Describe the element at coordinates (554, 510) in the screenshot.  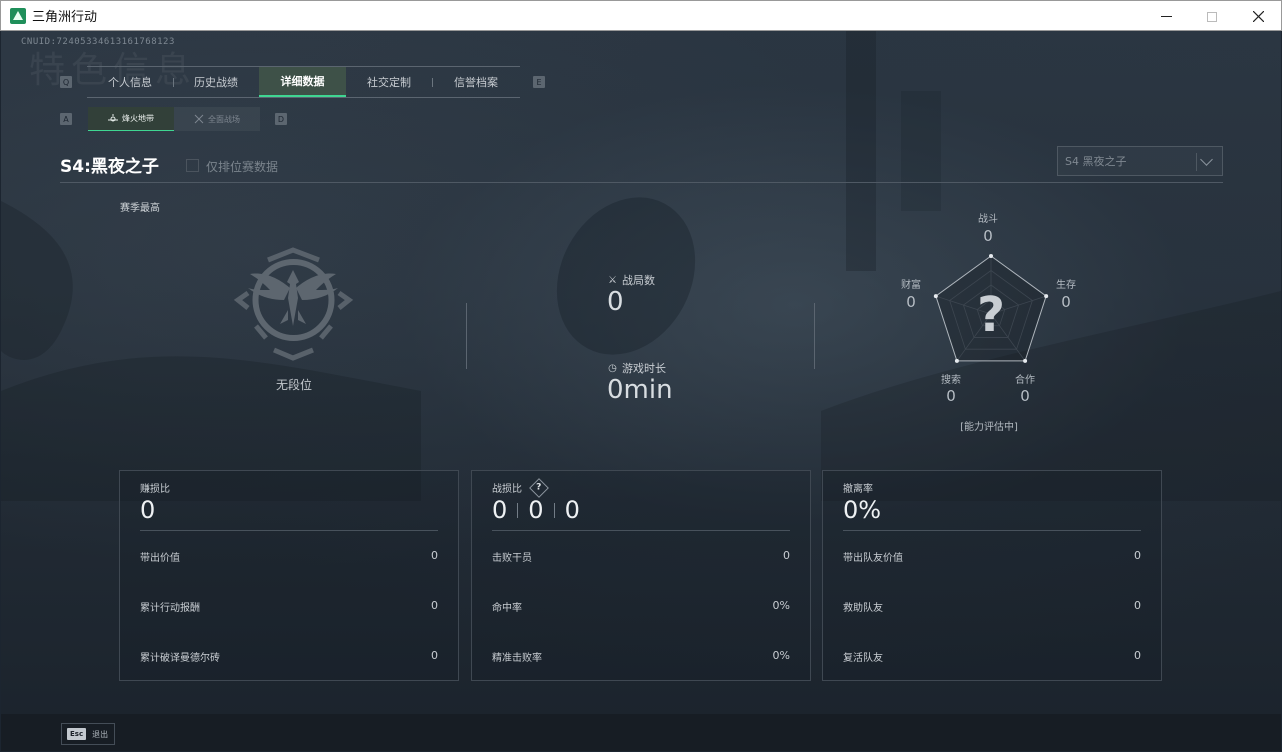
I see `kd-separator` at that location.